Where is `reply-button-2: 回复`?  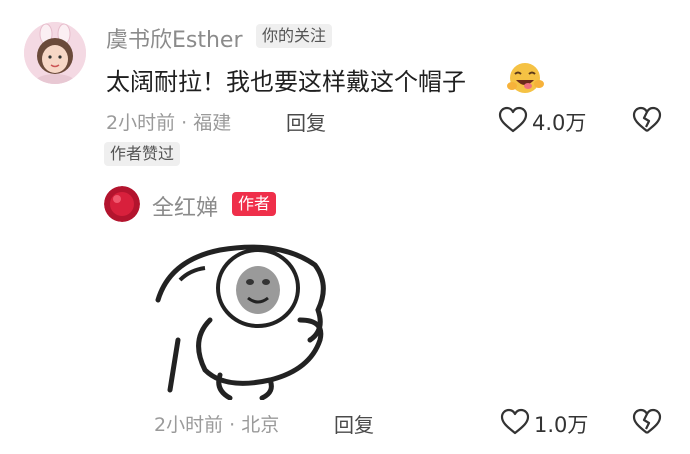 reply-button-2: 回复 is located at coordinates (354, 423).